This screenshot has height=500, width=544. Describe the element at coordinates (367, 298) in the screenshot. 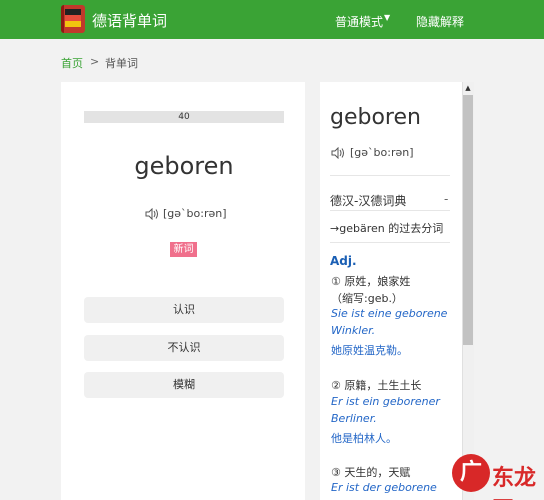

I see `sense-1-note: （缩写:geb.）` at that location.